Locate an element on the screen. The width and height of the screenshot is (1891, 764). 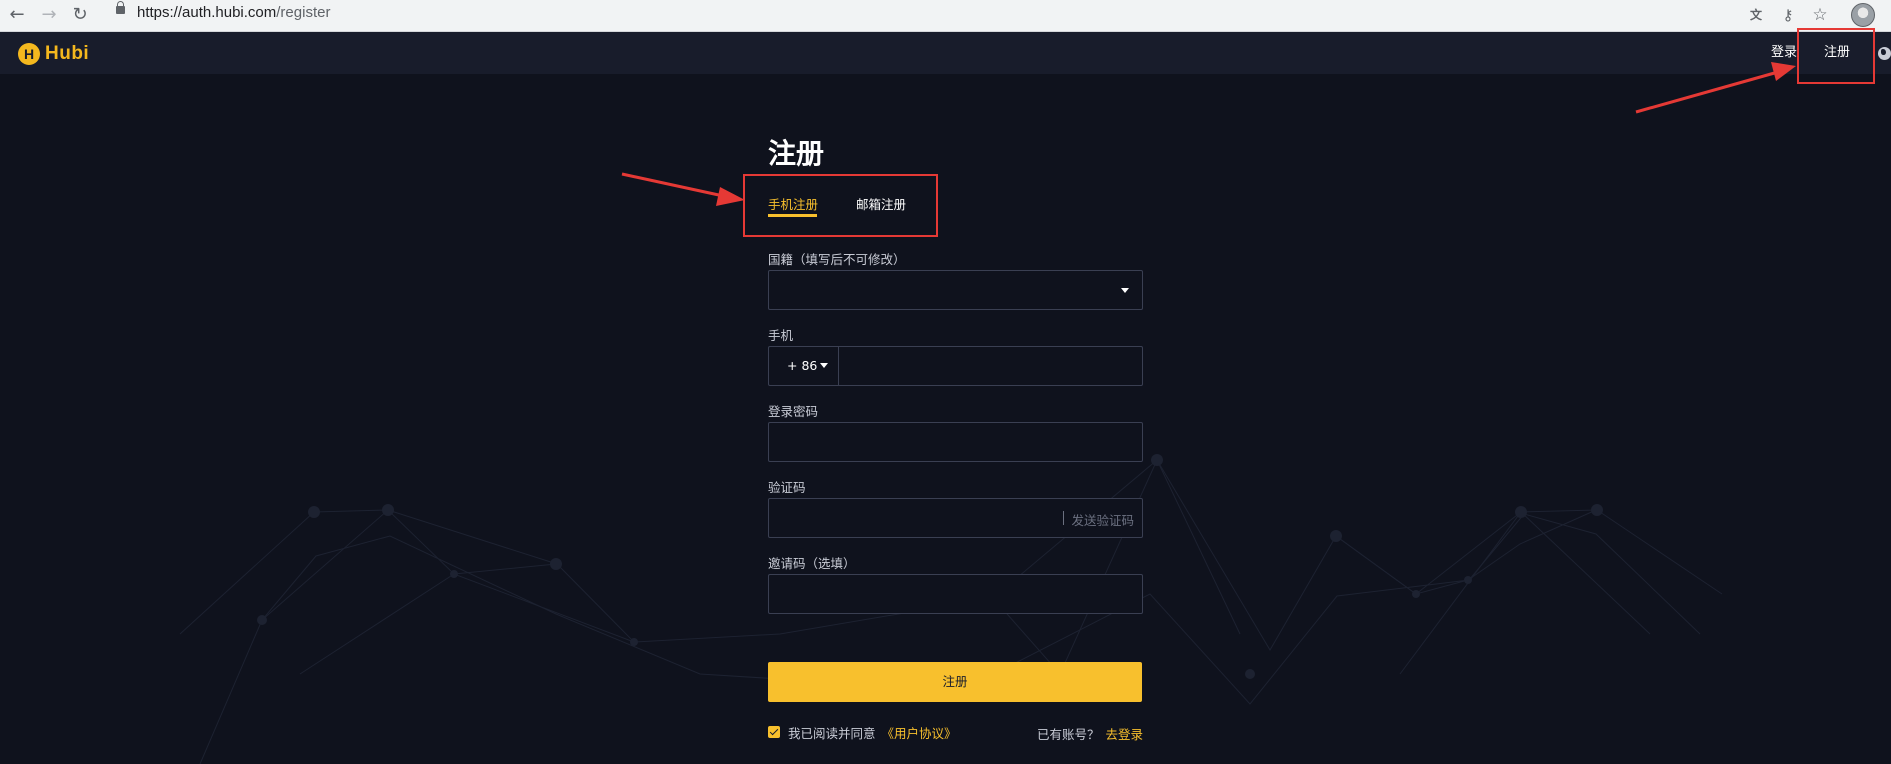
reload-icon: ↻ is located at coordinates (80, 15).